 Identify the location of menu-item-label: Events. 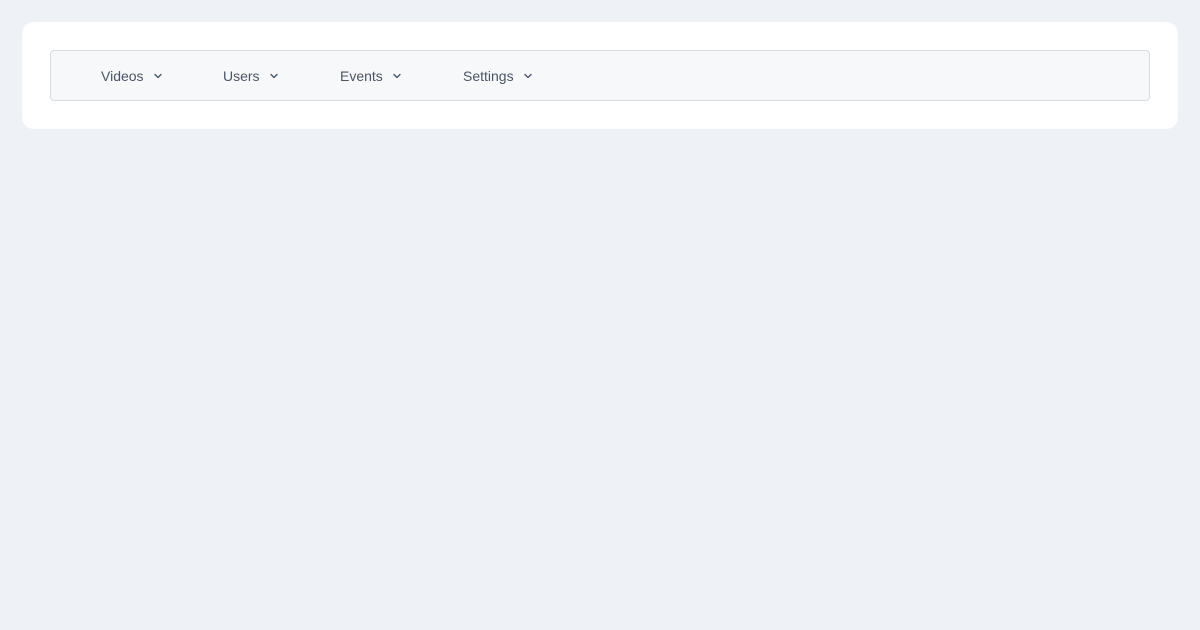
(361, 75).